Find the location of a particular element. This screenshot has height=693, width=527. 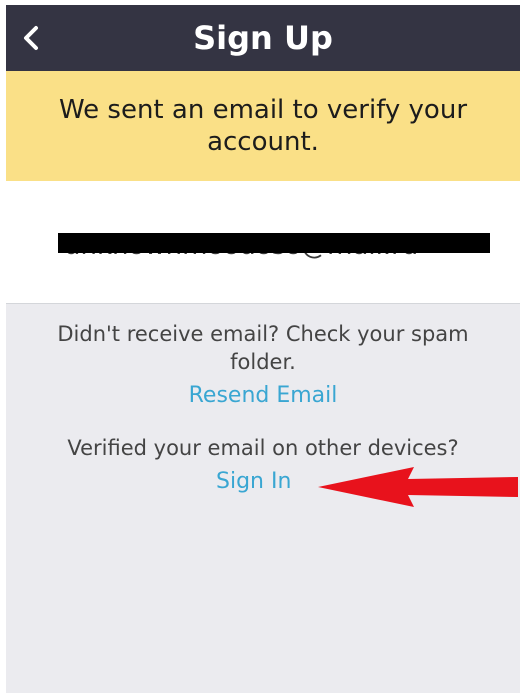

app-header: Sign Up is located at coordinates (263, 38).